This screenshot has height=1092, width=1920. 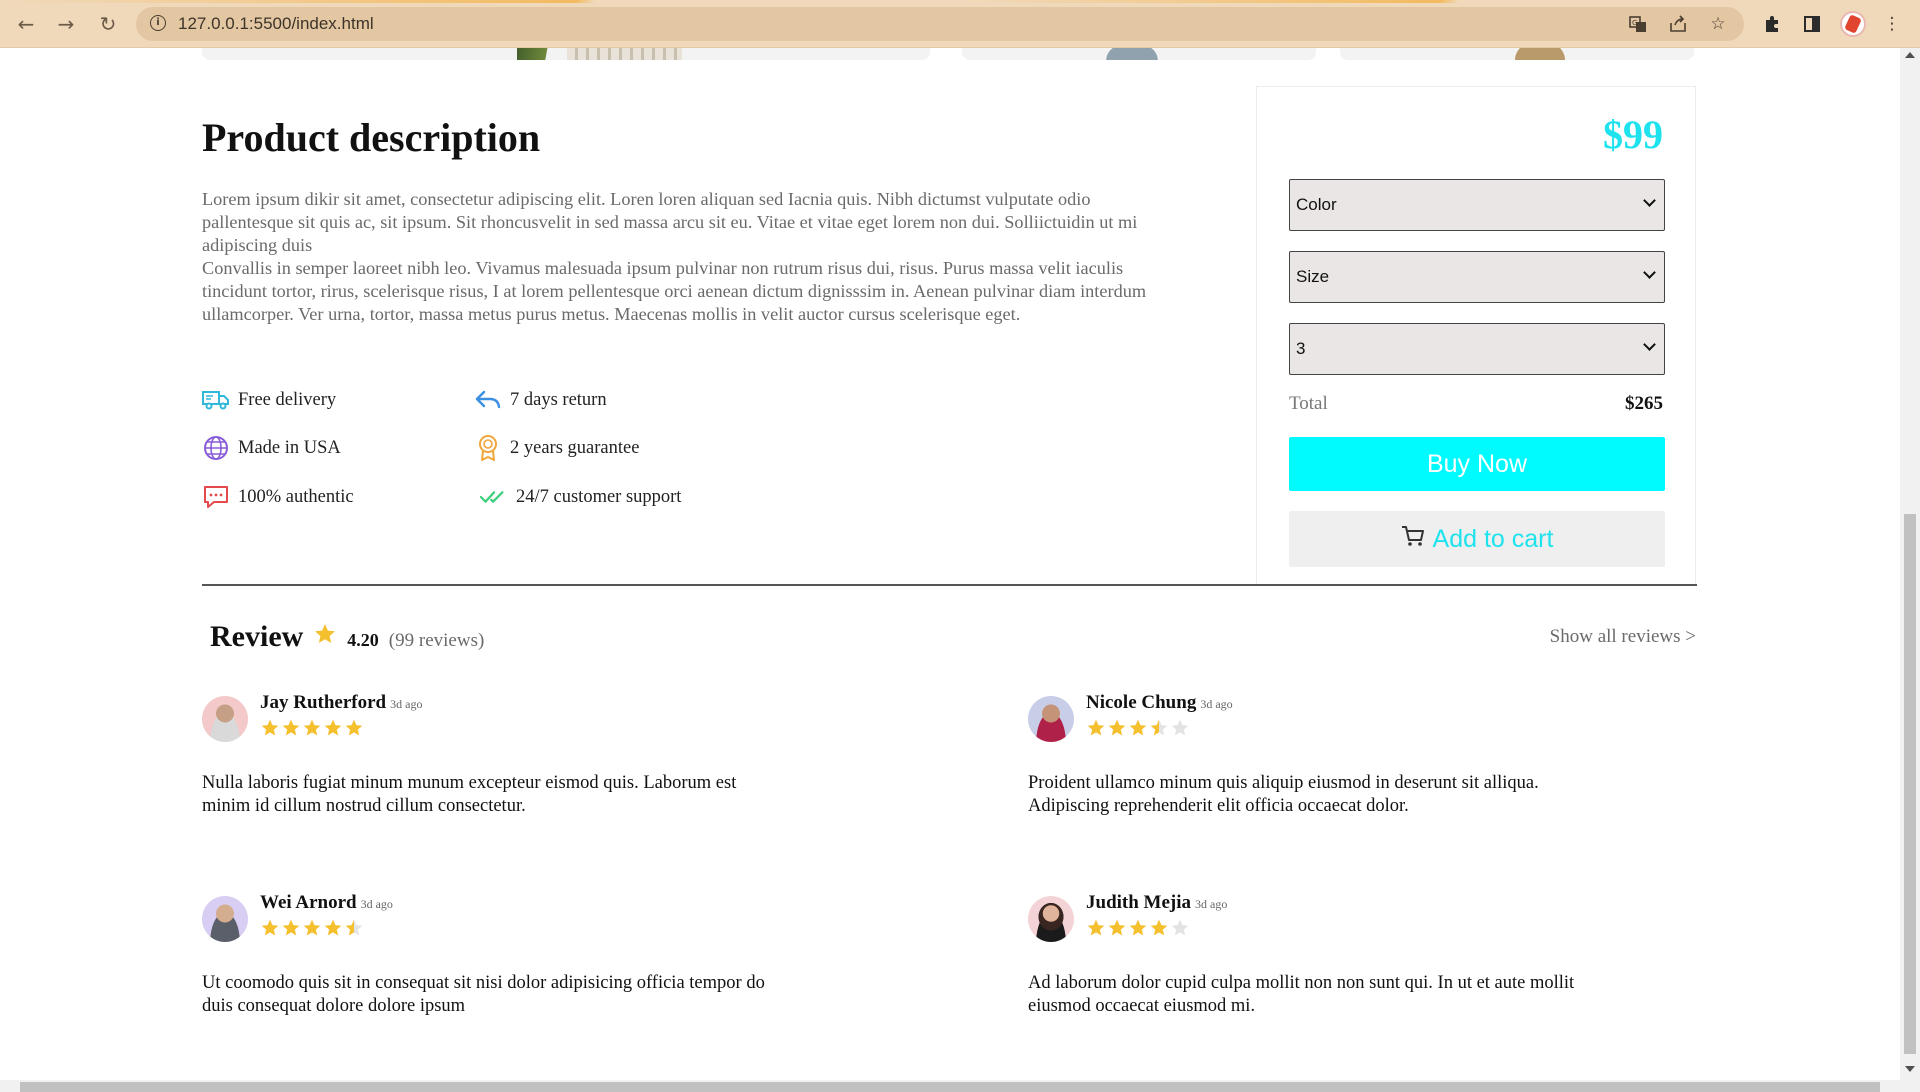 What do you see at coordinates (371, 137) in the screenshot?
I see `product-description-title: Product description` at bounding box center [371, 137].